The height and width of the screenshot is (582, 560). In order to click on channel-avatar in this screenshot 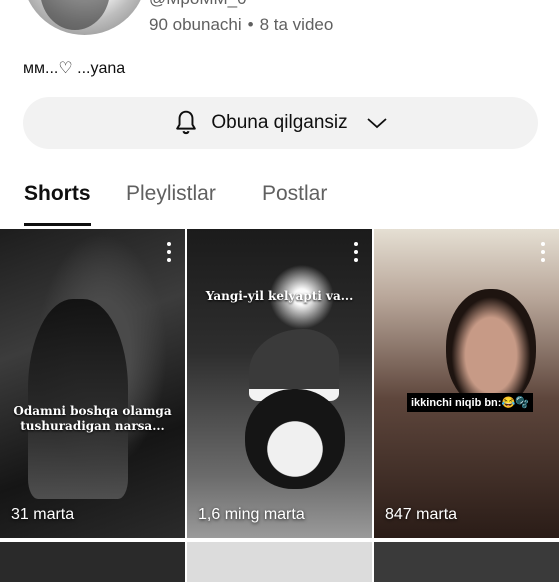, I will do `click(84, 17)`.